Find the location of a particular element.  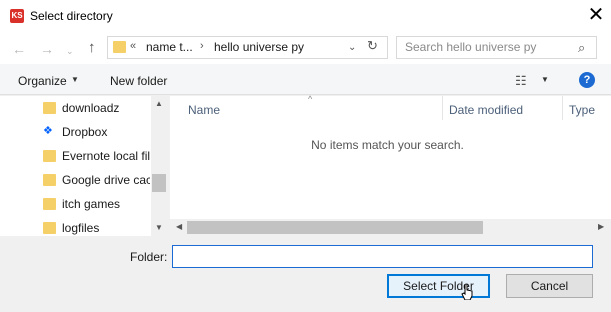

new-folder-button: New folder is located at coordinates (138, 81).